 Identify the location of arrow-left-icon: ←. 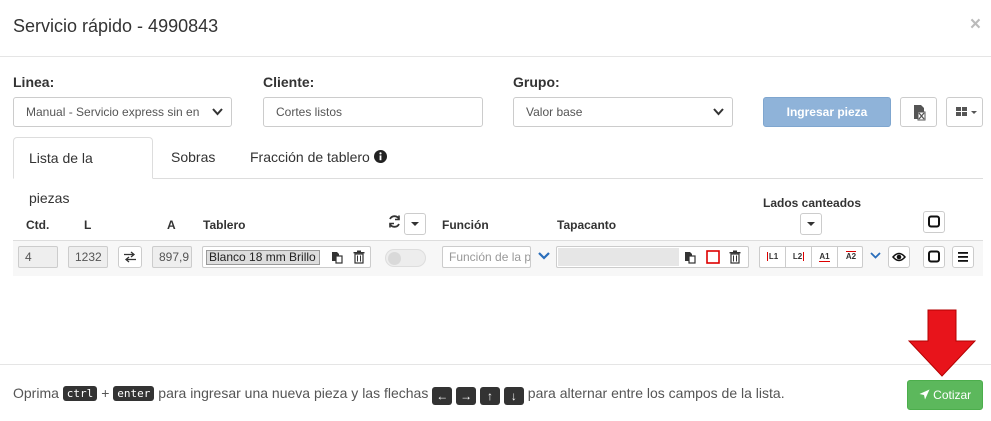
(442, 396).